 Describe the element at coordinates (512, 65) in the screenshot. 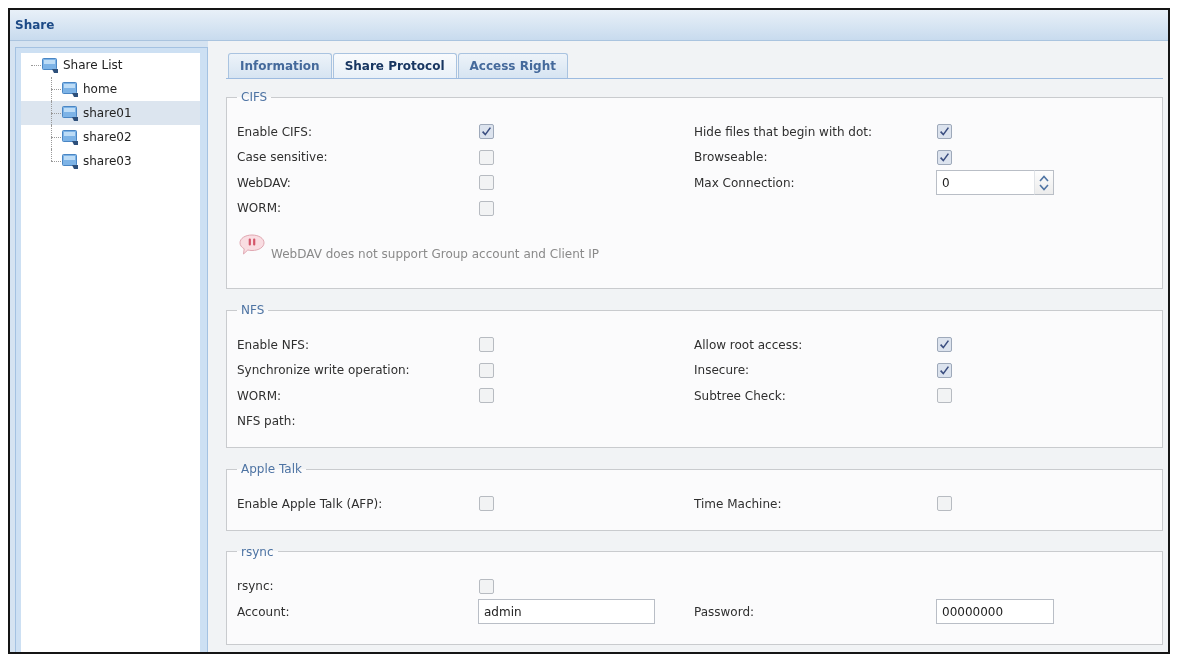

I see `tab: Access Right` at that location.